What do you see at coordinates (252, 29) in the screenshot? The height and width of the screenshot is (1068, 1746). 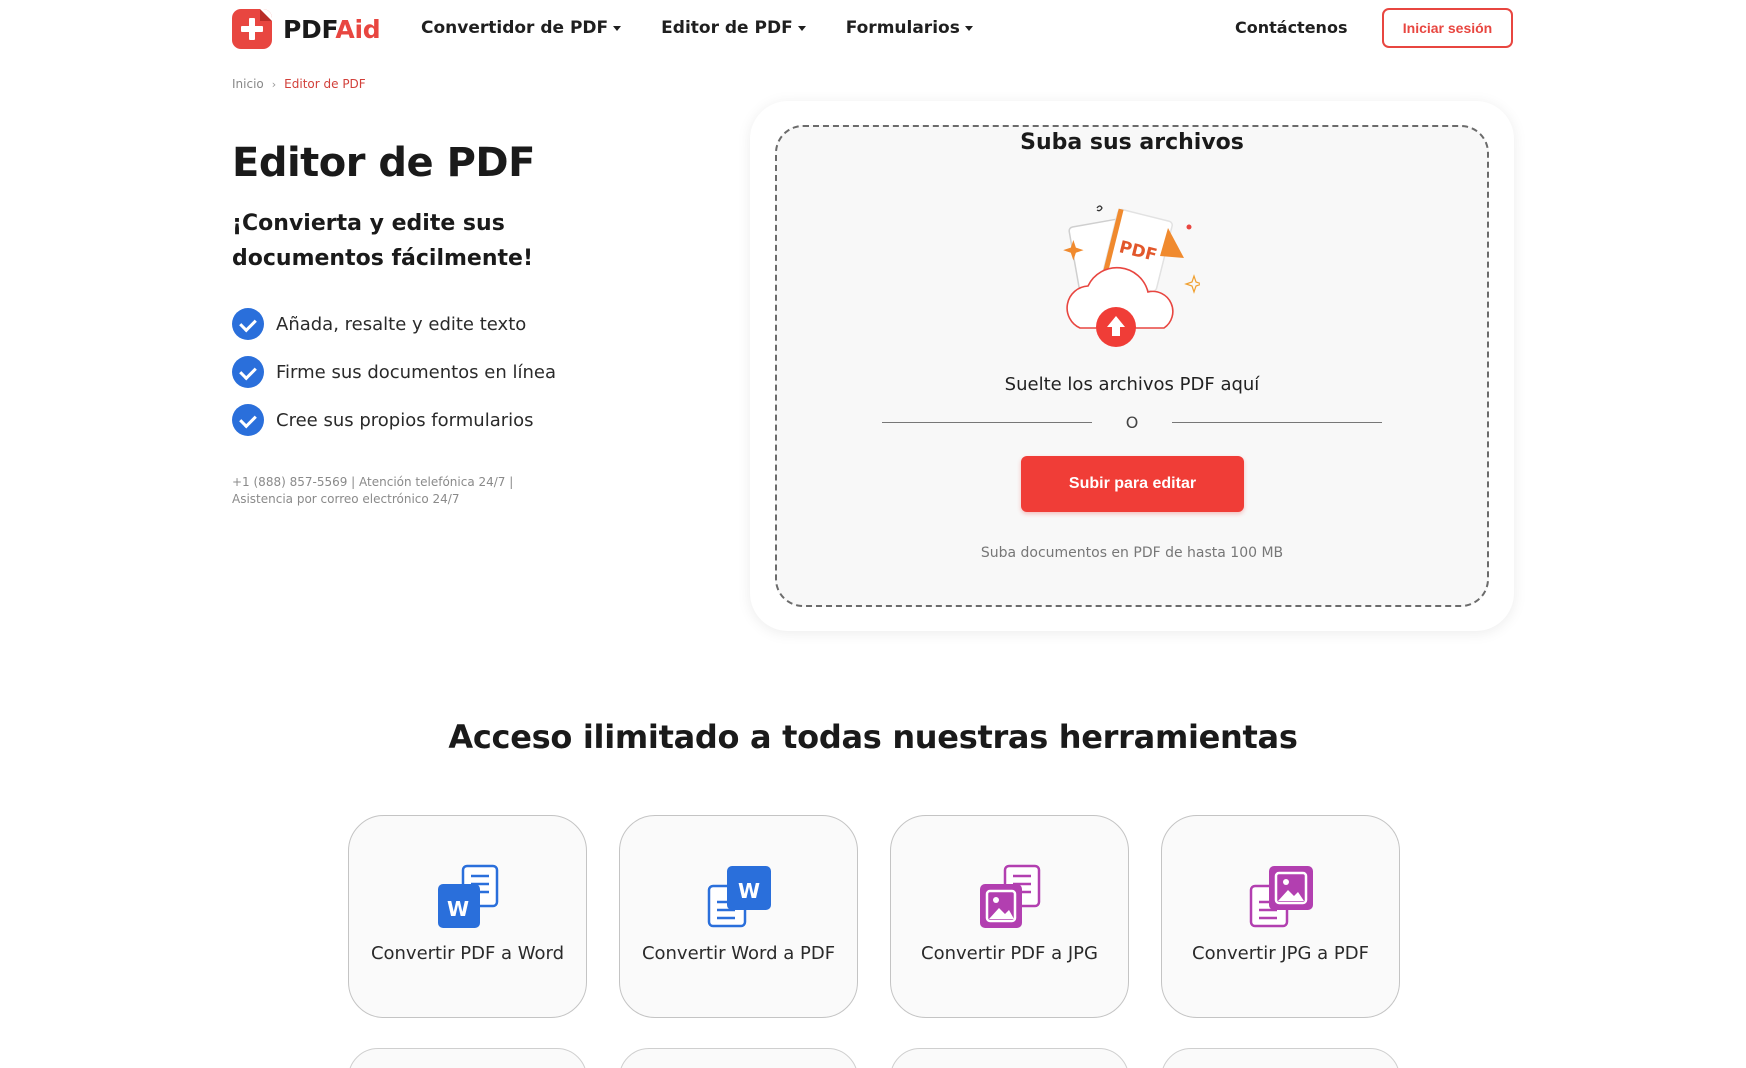 I see `plus-icon` at bounding box center [252, 29].